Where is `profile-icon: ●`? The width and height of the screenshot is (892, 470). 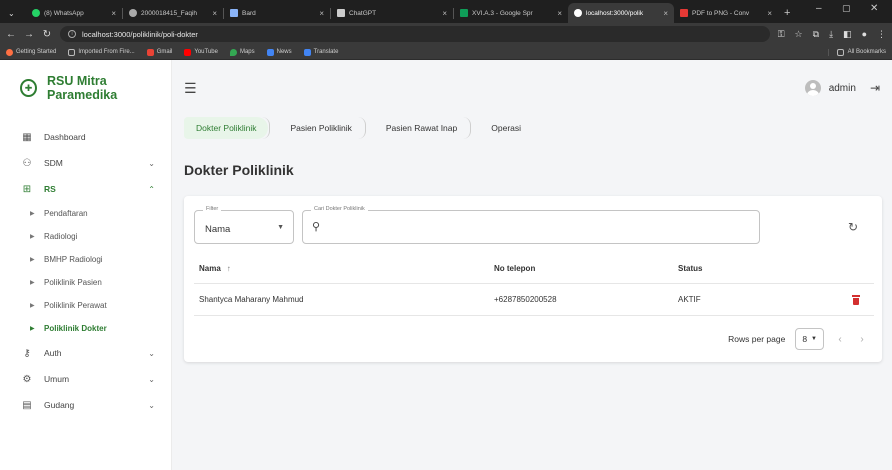
profile-icon: ● is located at coordinates (864, 34).